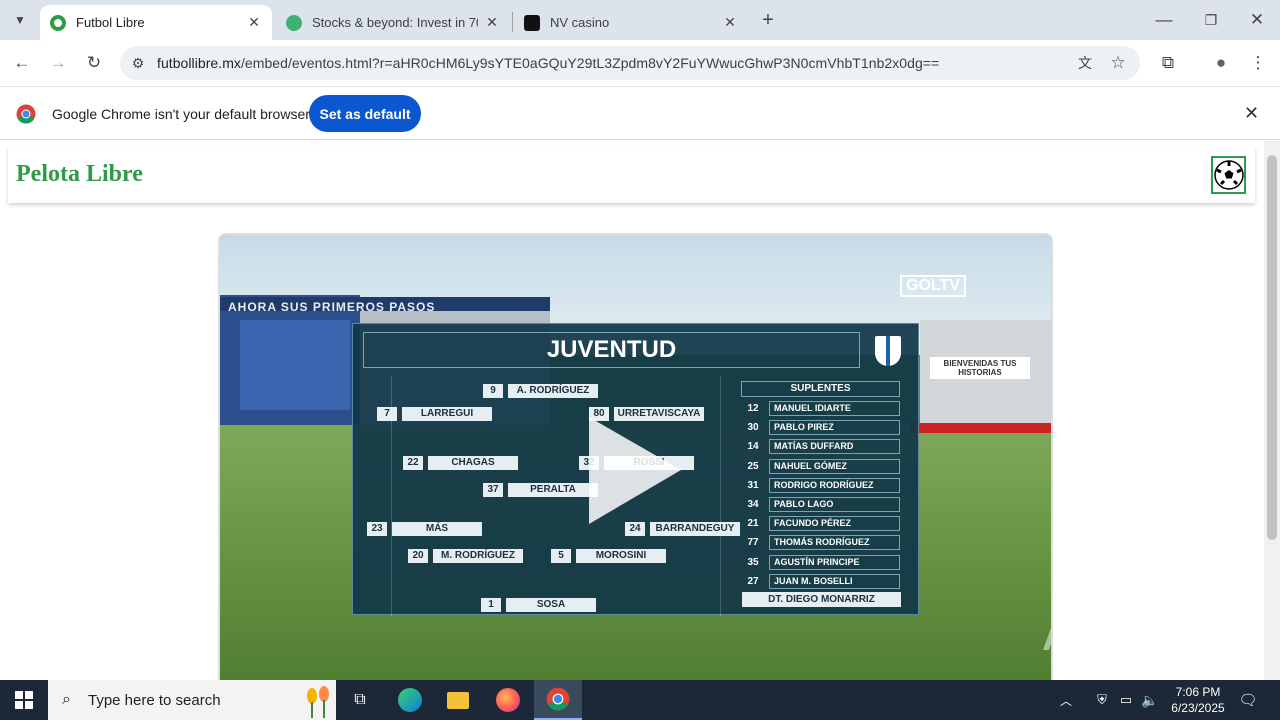 This screenshot has height=720, width=1280. What do you see at coordinates (753, 562) in the screenshot?
I see `player-number: 35` at bounding box center [753, 562].